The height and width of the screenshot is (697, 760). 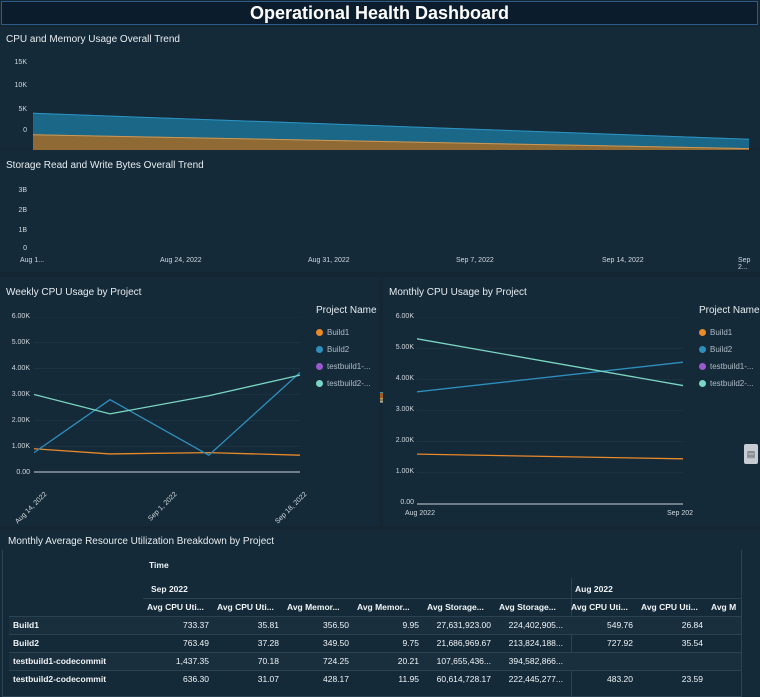 What do you see at coordinates (76, 607) in the screenshot?
I see `column-header` at bounding box center [76, 607].